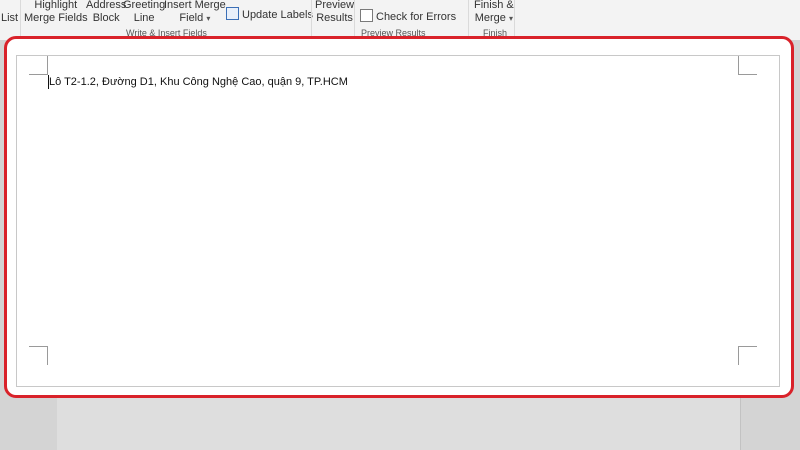 The image size is (800, 450). What do you see at coordinates (334, 18) in the screenshot?
I see `preview-results-label-2: Results` at bounding box center [334, 18].